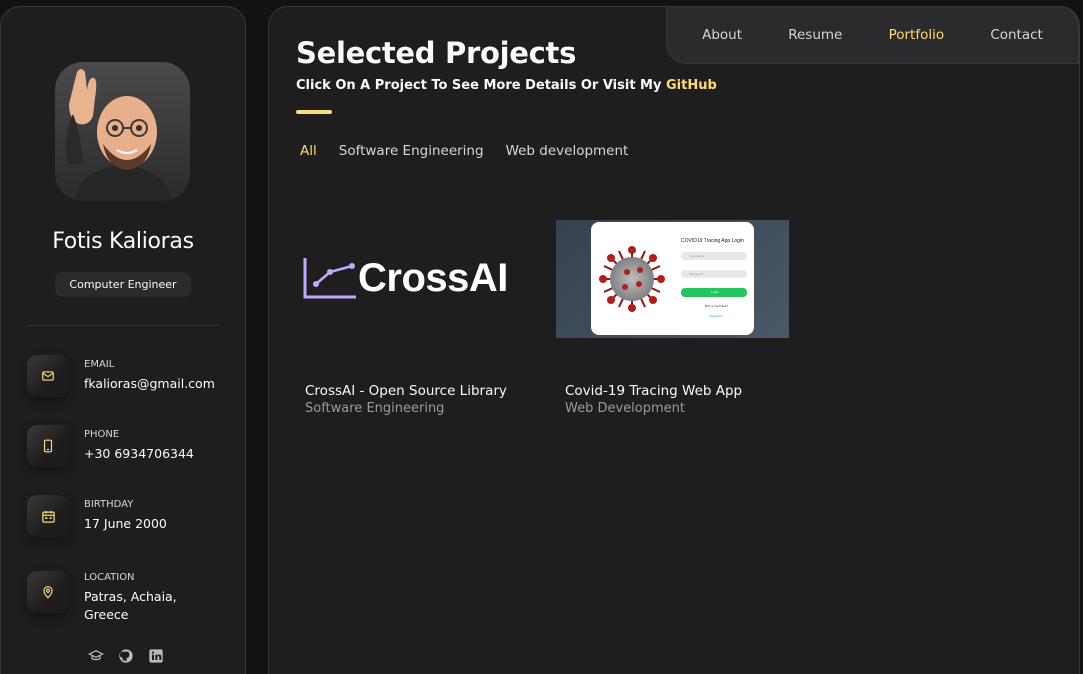 The image size is (1083, 674). I want to click on login-button: Login, so click(714, 292).